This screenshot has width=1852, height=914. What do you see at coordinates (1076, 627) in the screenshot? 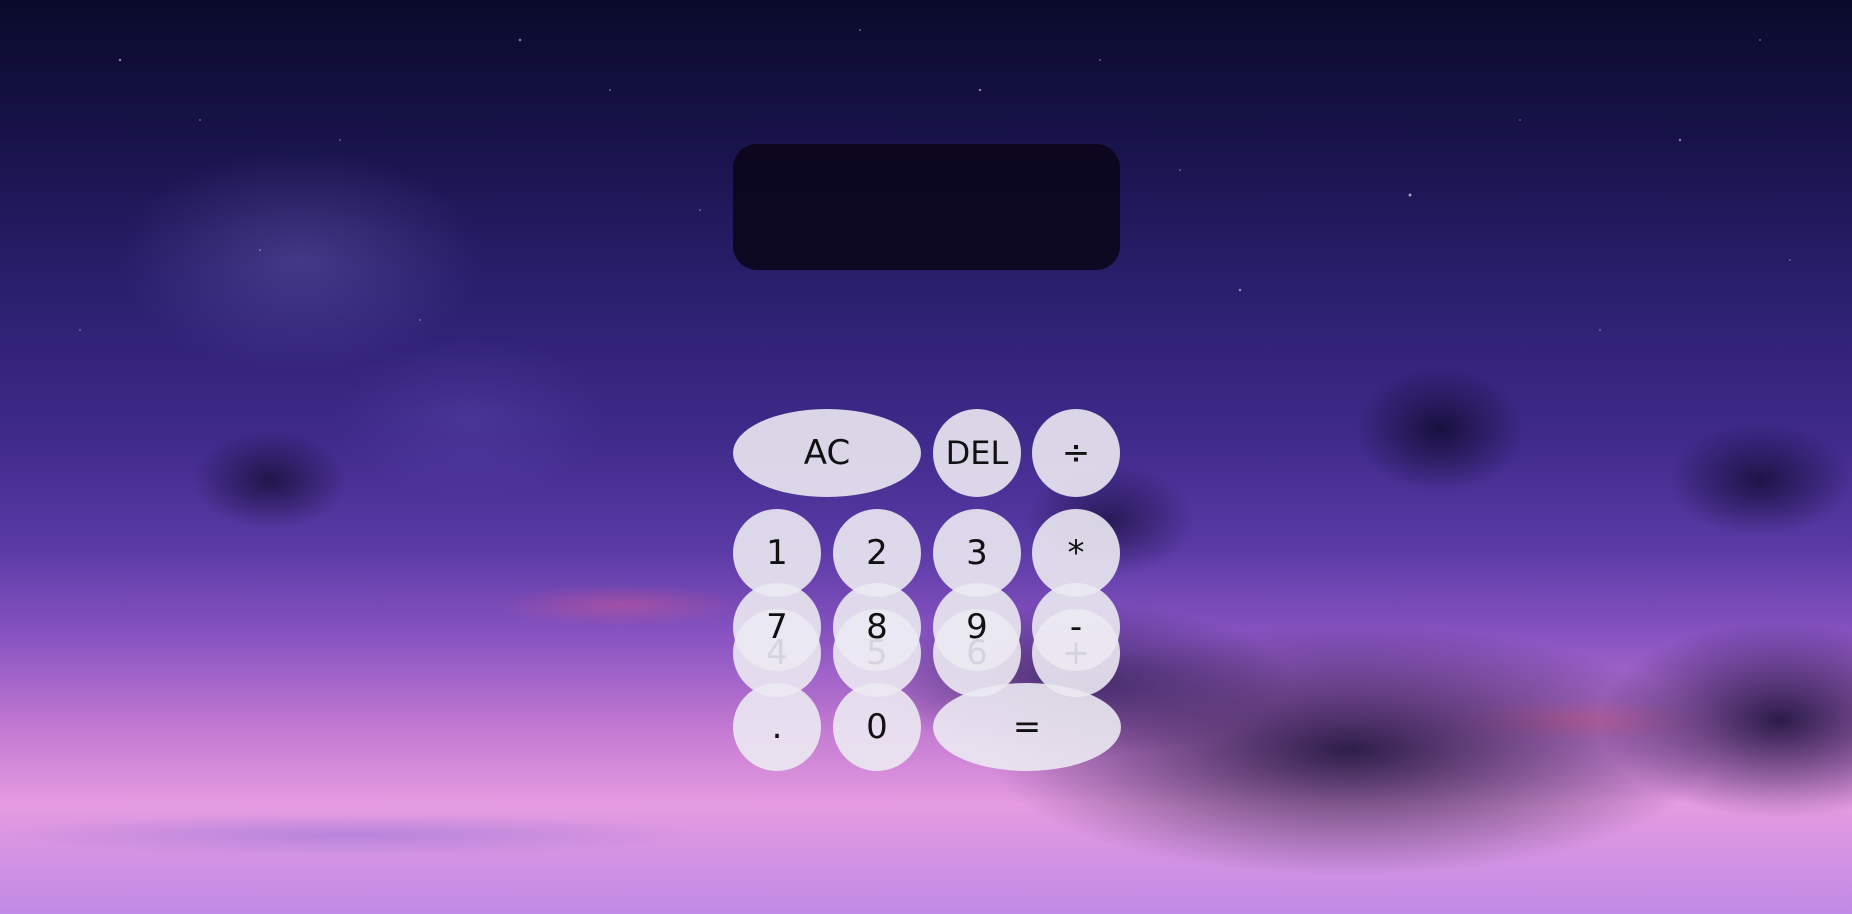
I see `minus-button: -` at bounding box center [1076, 627].